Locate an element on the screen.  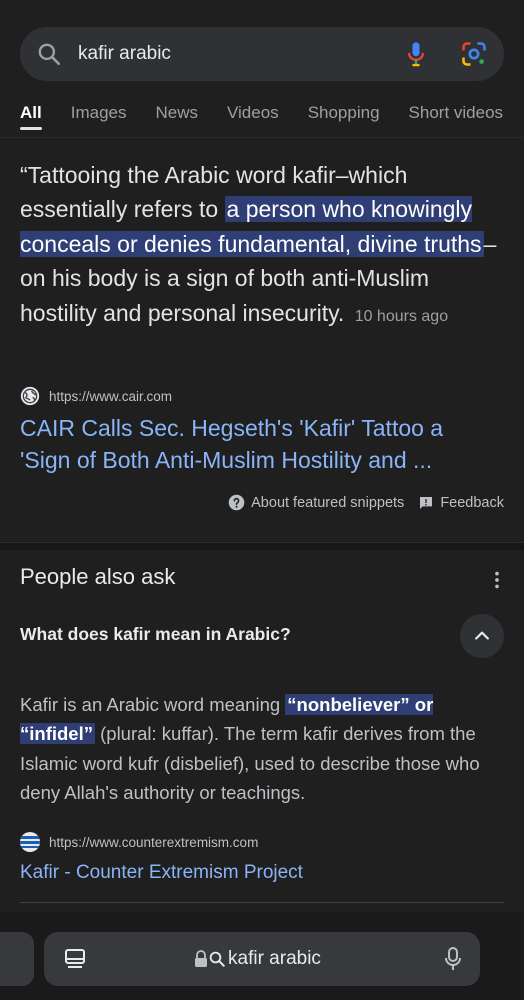
people-also-ask-heading: People also ask is located at coordinates (98, 576).